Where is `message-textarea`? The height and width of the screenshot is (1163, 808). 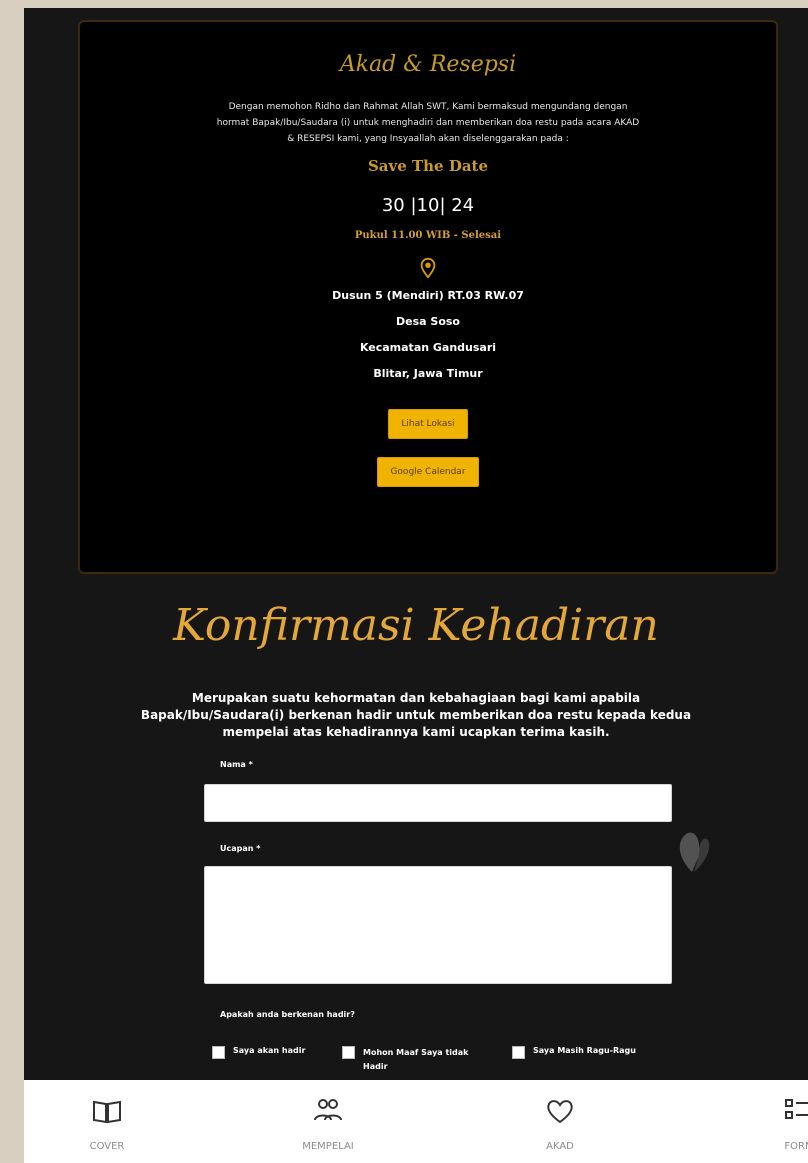 message-textarea is located at coordinates (438, 925).